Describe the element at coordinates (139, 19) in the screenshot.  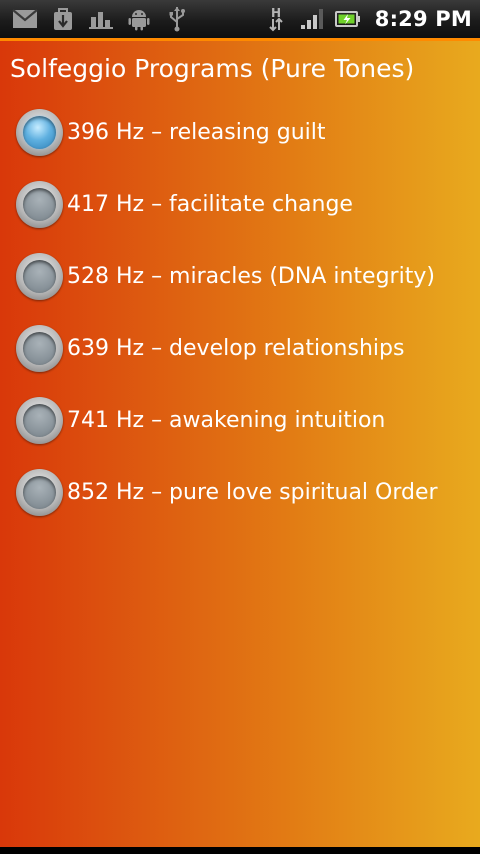
I see `android-debug-icon` at that location.